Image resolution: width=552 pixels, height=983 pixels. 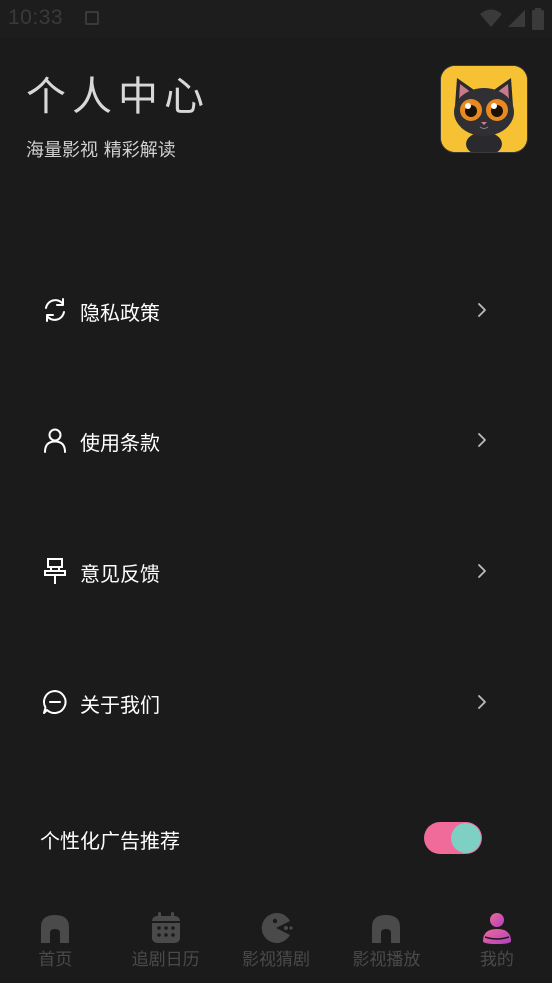 I want to click on nav-item-home: 首页, so click(x=55, y=943).